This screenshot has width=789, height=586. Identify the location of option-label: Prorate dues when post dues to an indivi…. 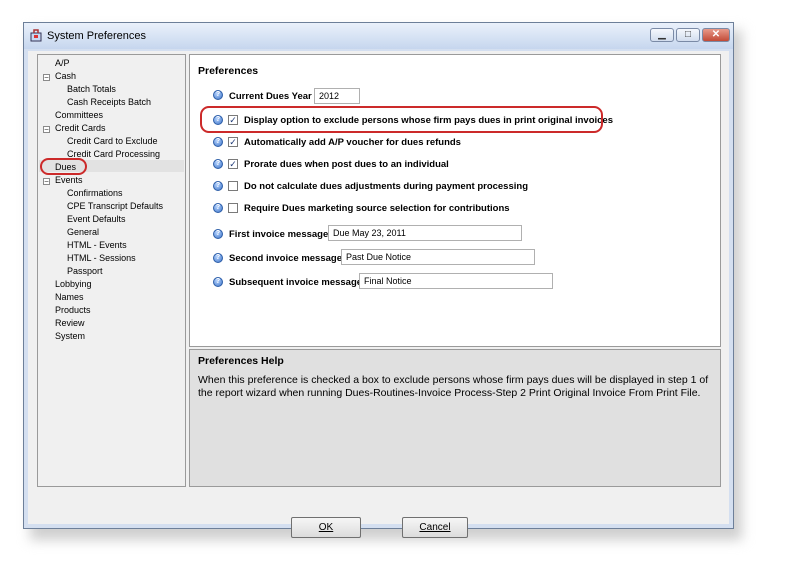
(346, 164).